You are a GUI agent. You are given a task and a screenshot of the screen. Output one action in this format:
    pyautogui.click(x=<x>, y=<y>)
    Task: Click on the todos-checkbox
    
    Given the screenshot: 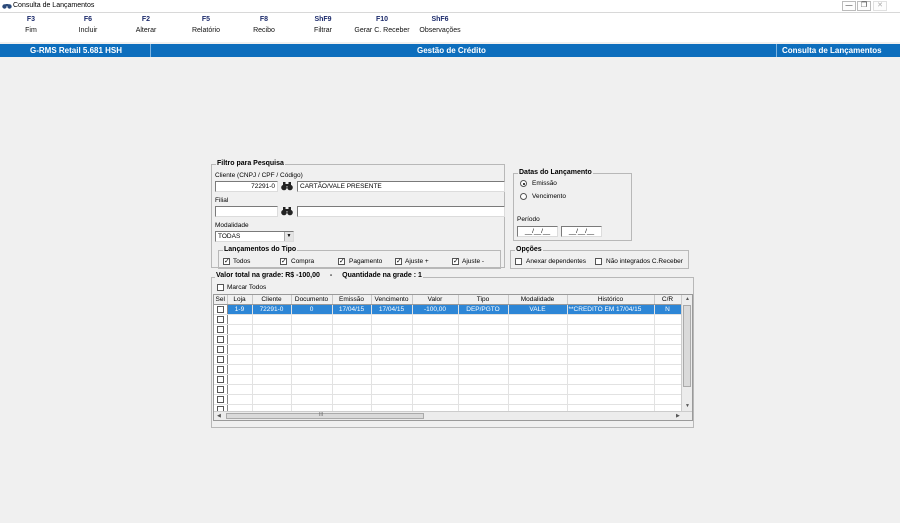 What is the action you would take?
    pyautogui.click(x=226, y=261)
    